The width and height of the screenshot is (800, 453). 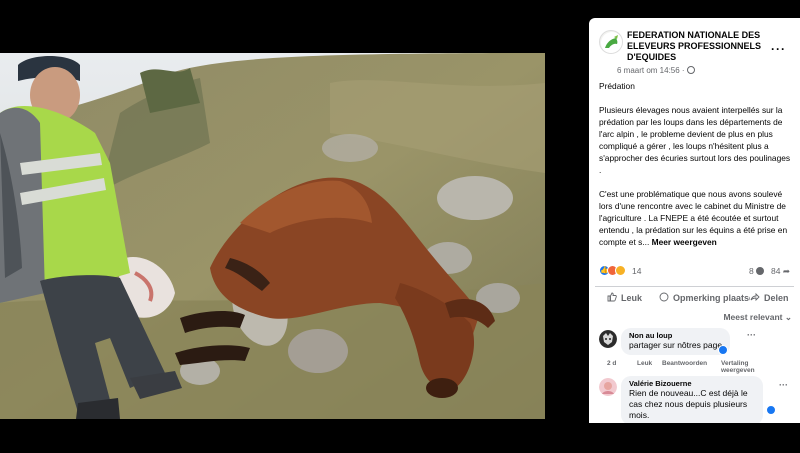 I want to click on comment-like-button: Leuk, so click(x=644, y=363).